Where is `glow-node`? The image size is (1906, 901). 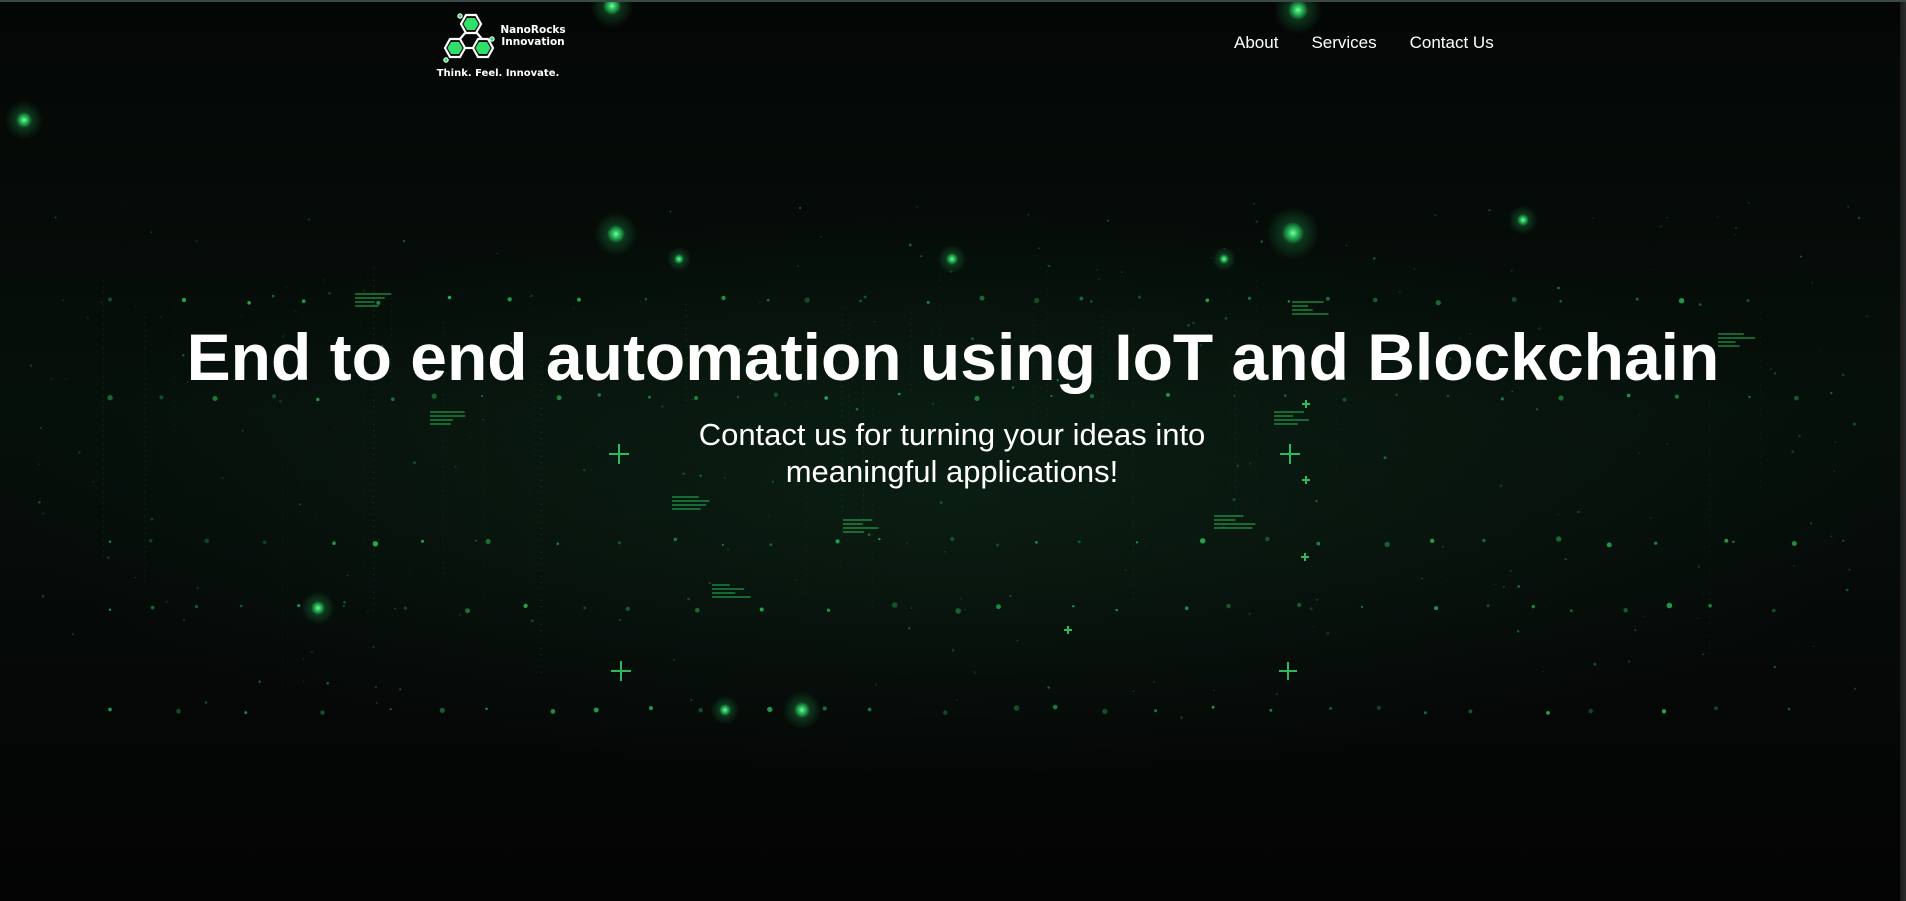
glow-node is located at coordinates (802, 710).